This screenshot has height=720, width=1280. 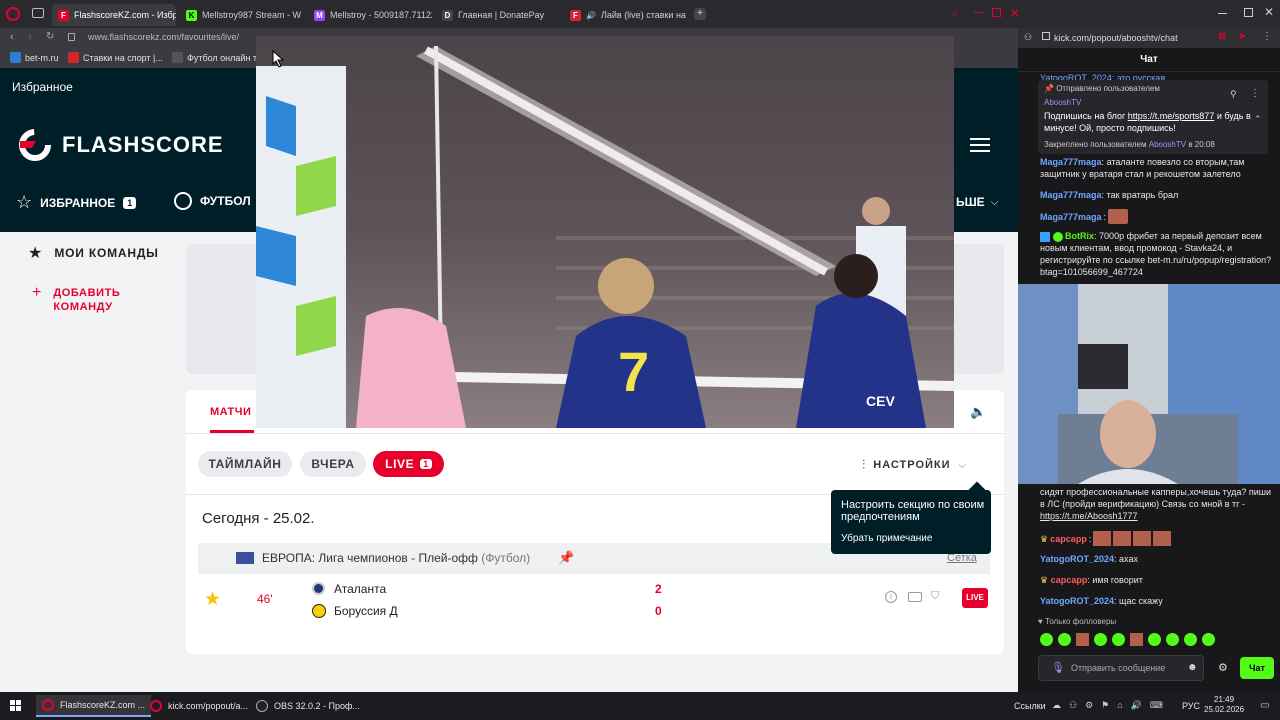 What do you see at coordinates (594, 599) in the screenshot?
I see `match-row: ★ 46' Аталанта Боруссия Д 2 0 i ⛉ LIVE` at bounding box center [594, 599].